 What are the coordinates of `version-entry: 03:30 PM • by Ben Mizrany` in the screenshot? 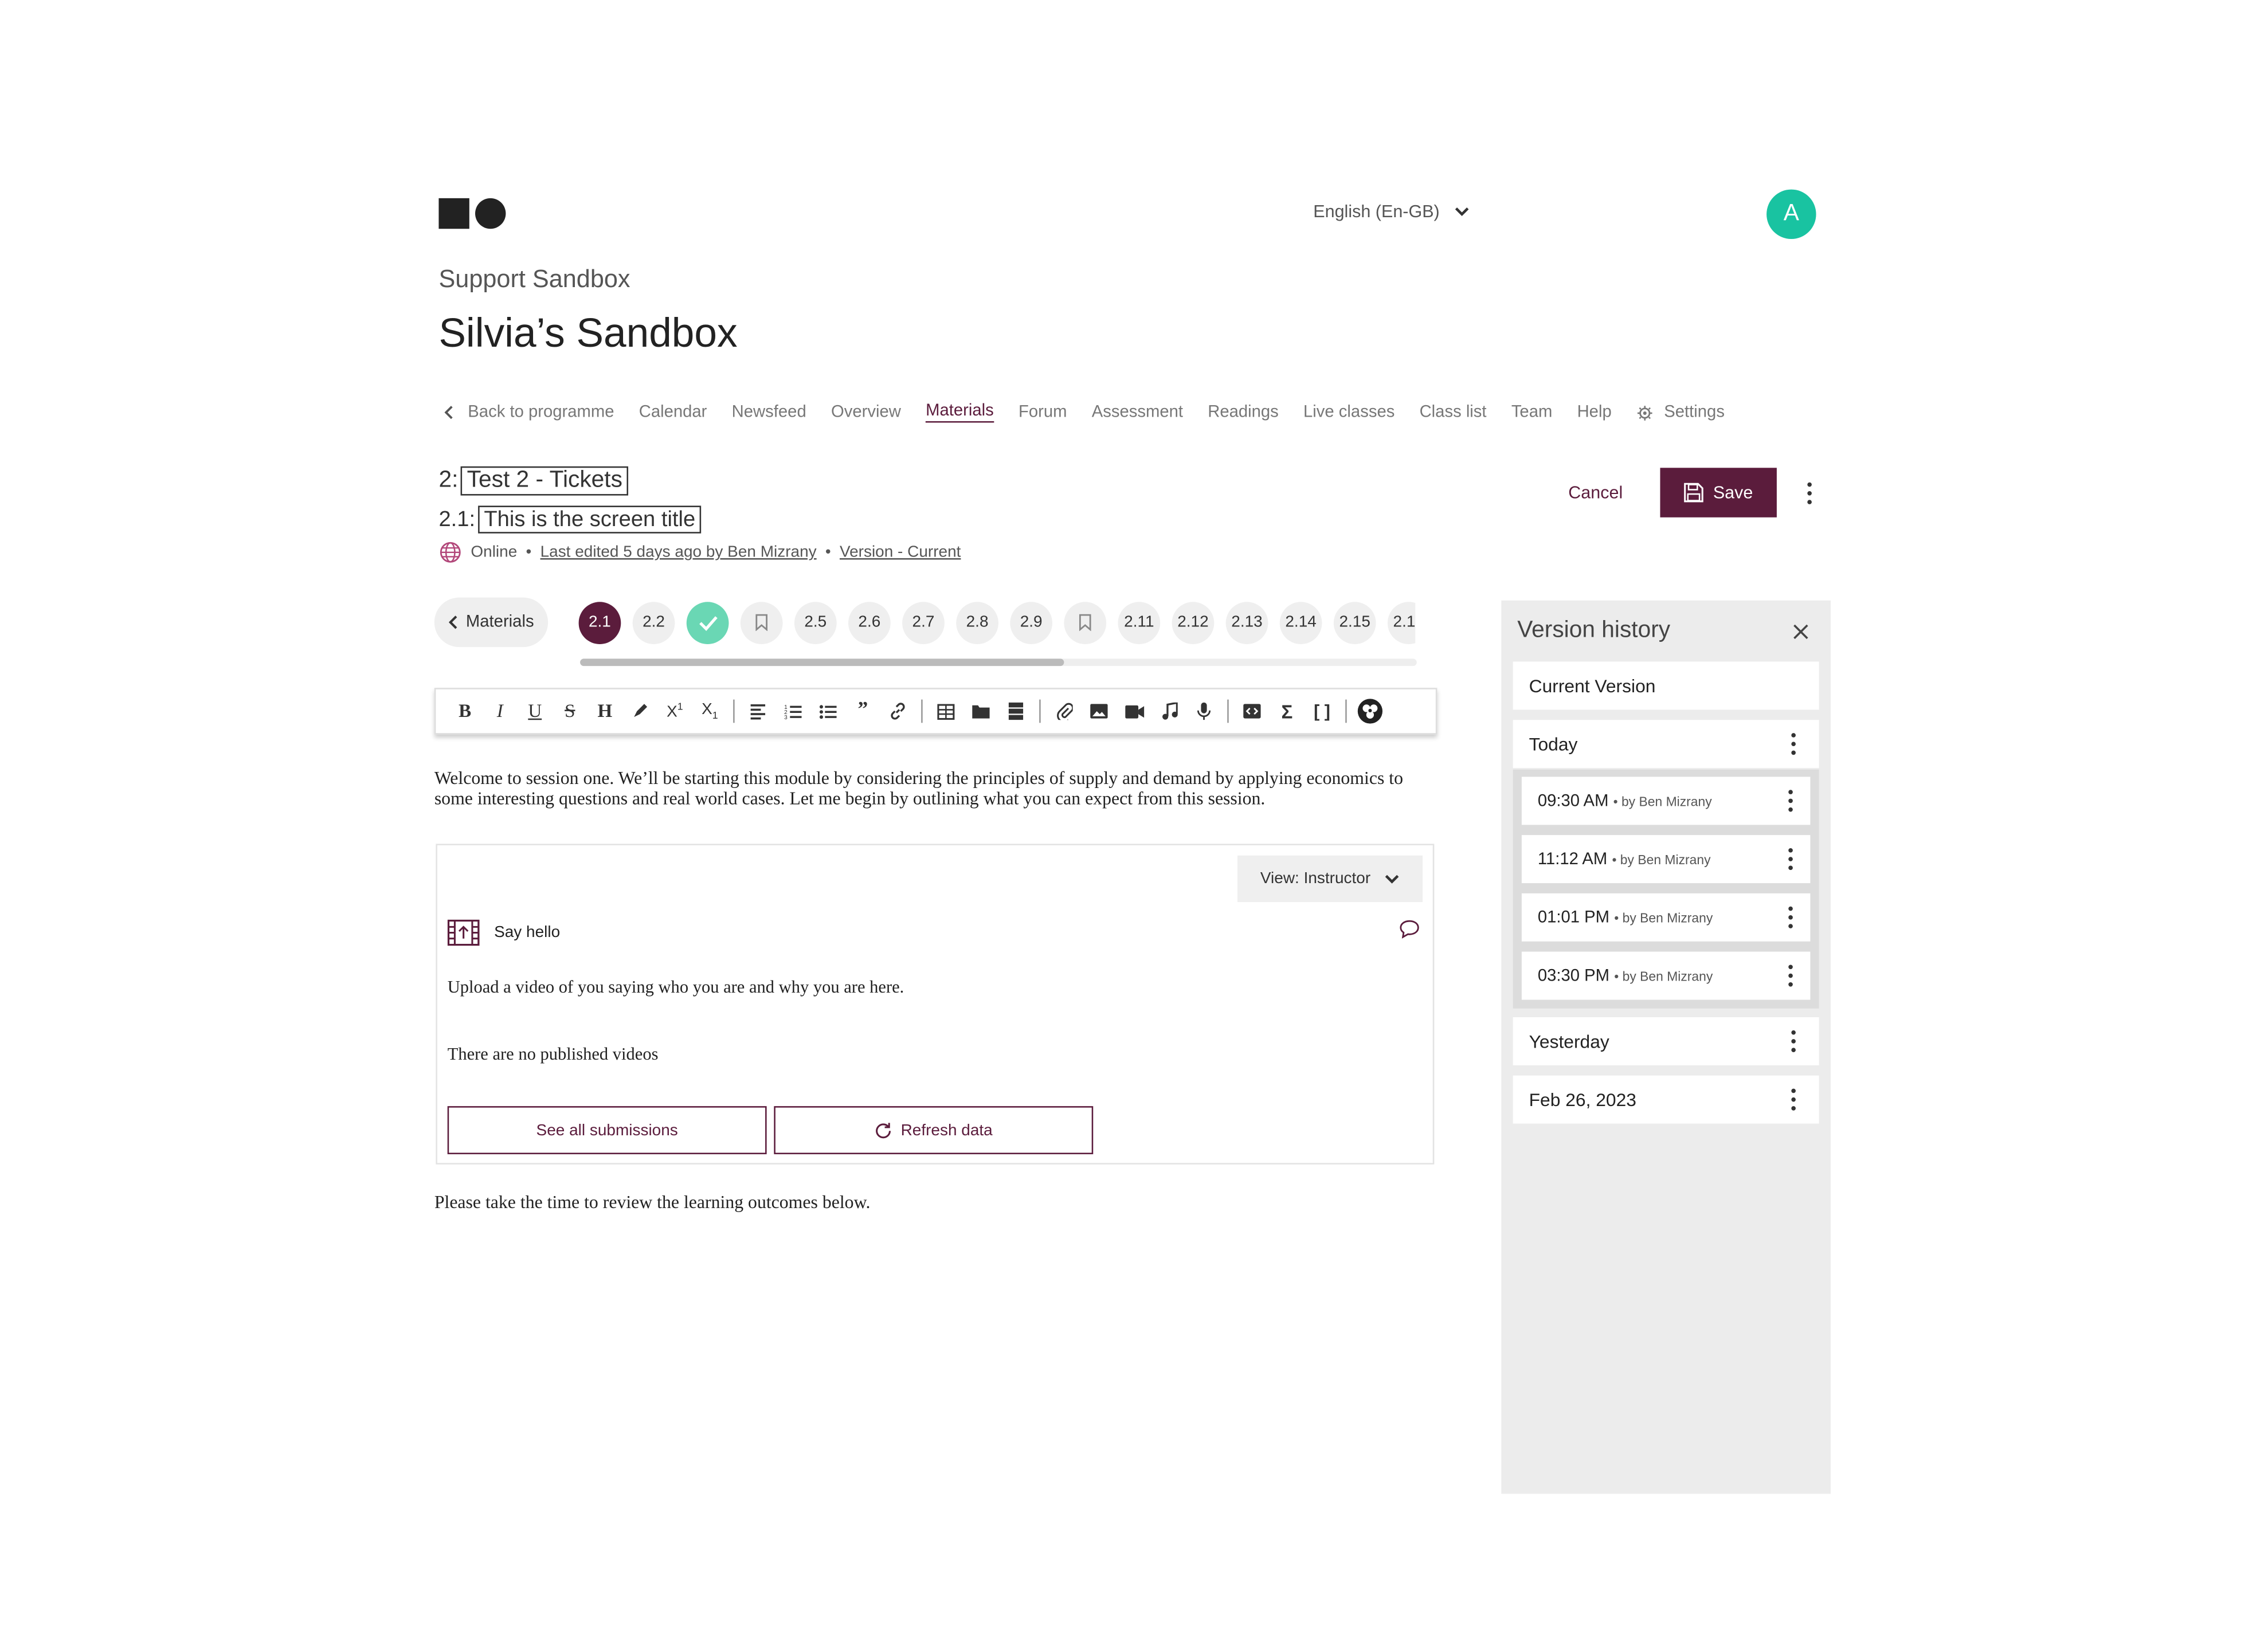 It's located at (1666, 976).